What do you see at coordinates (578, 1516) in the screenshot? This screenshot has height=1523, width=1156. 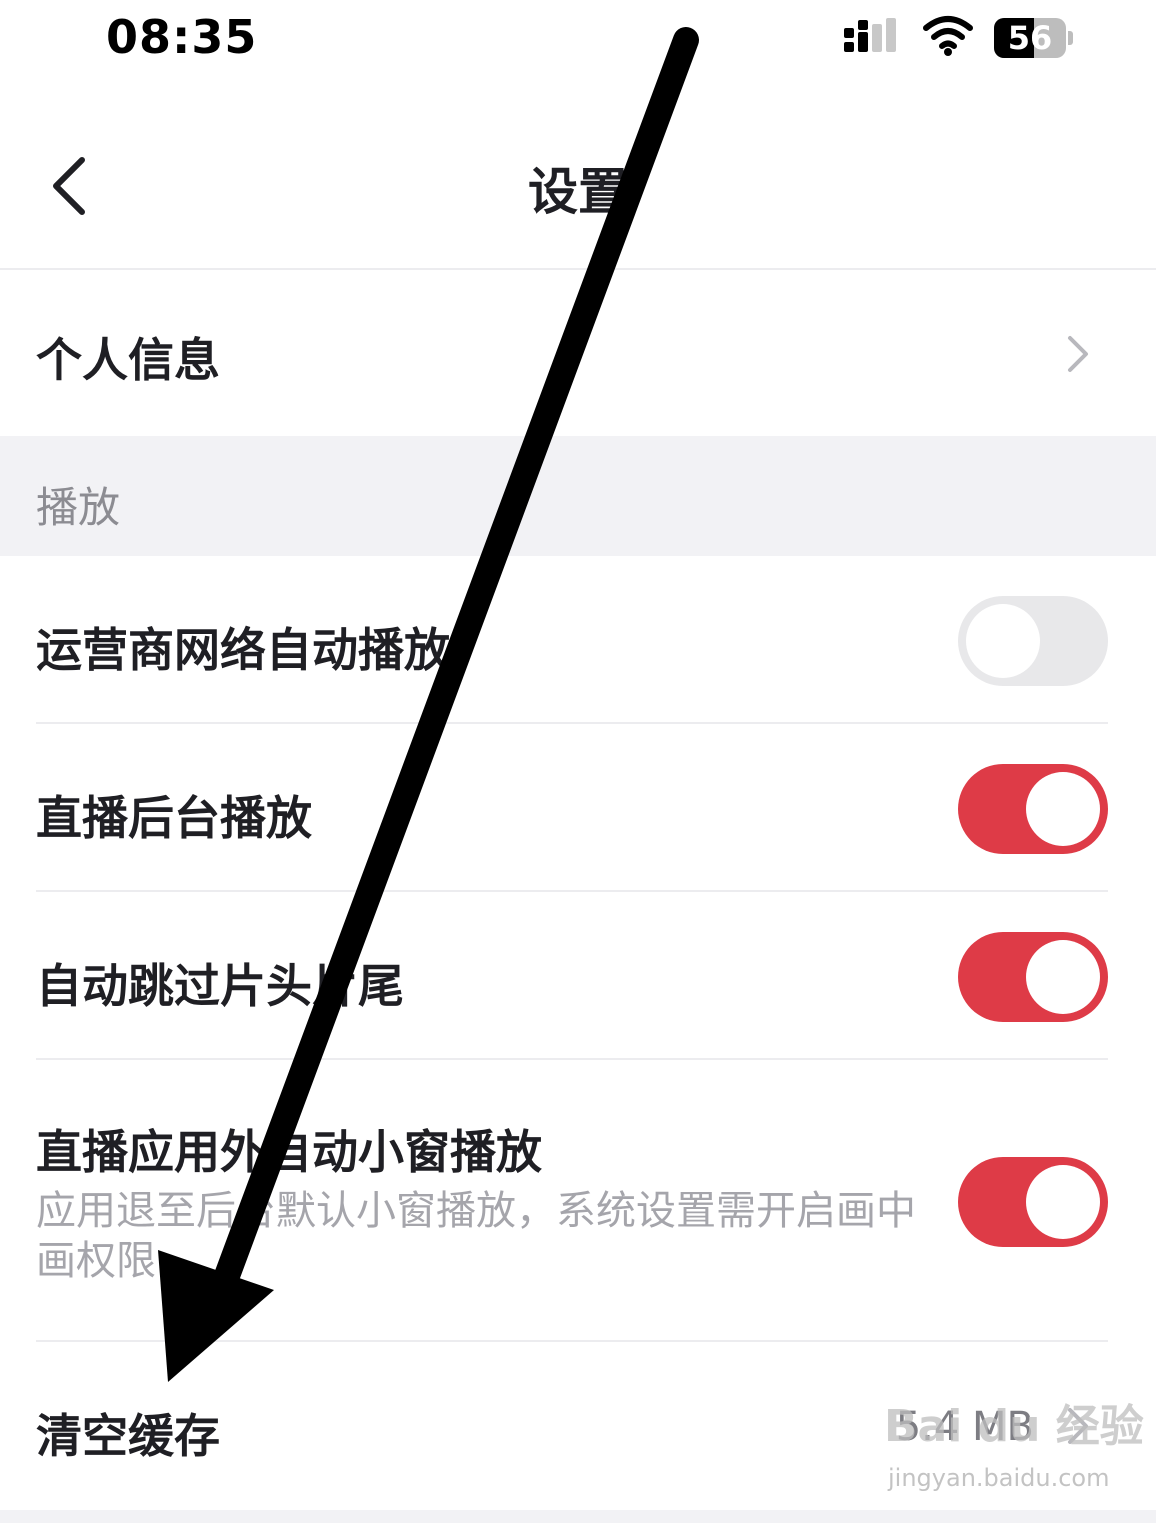 I see `bottom-strip` at bounding box center [578, 1516].